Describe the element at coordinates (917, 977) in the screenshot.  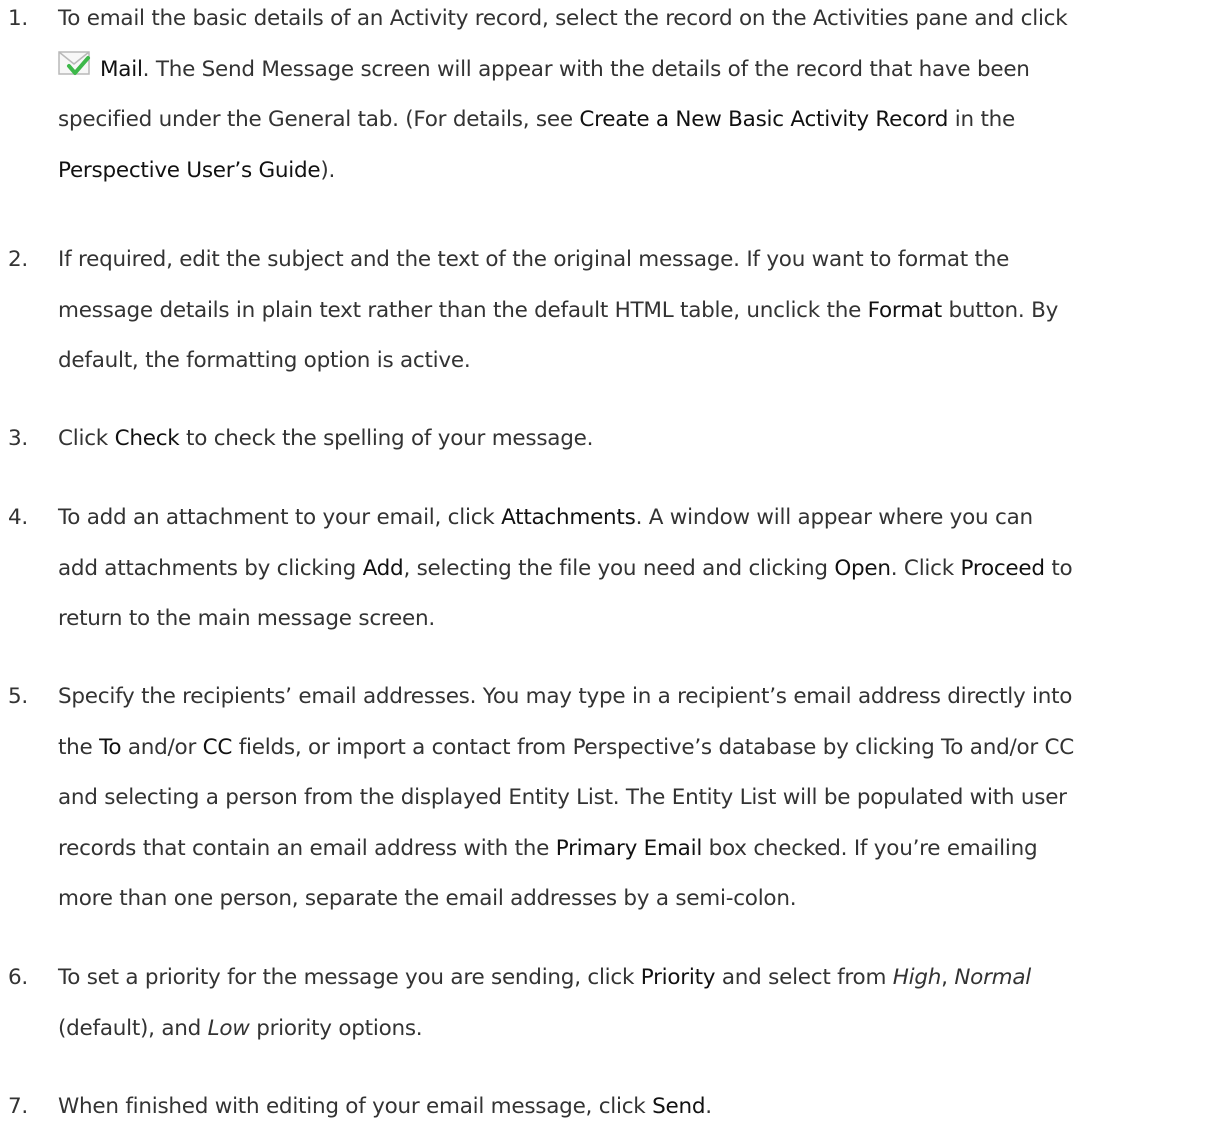
I see `priority-high: High` at that location.